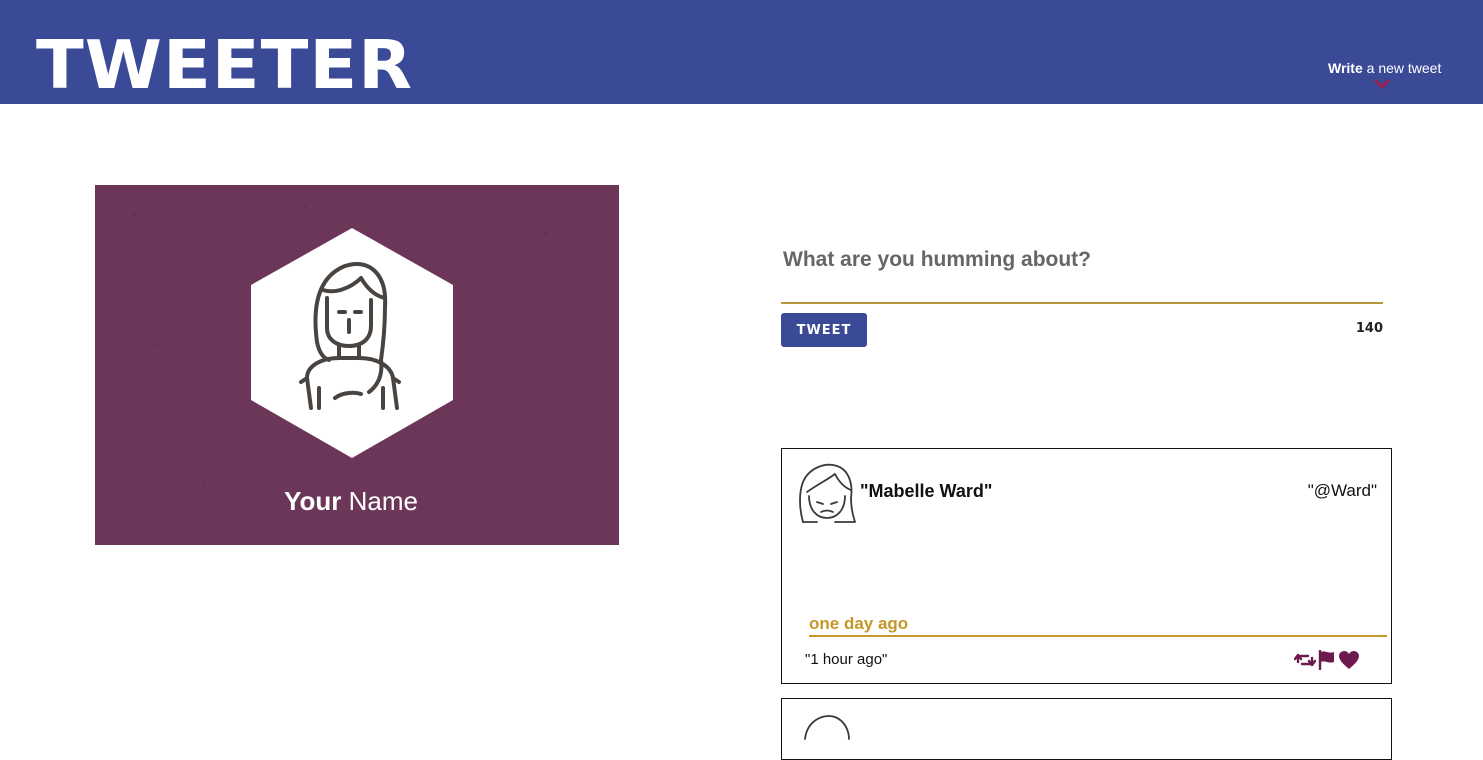 Image resolution: width=1483 pixels, height=760 pixels. Describe the element at coordinates (1098, 636) in the screenshot. I see `tweet-divider` at that location.